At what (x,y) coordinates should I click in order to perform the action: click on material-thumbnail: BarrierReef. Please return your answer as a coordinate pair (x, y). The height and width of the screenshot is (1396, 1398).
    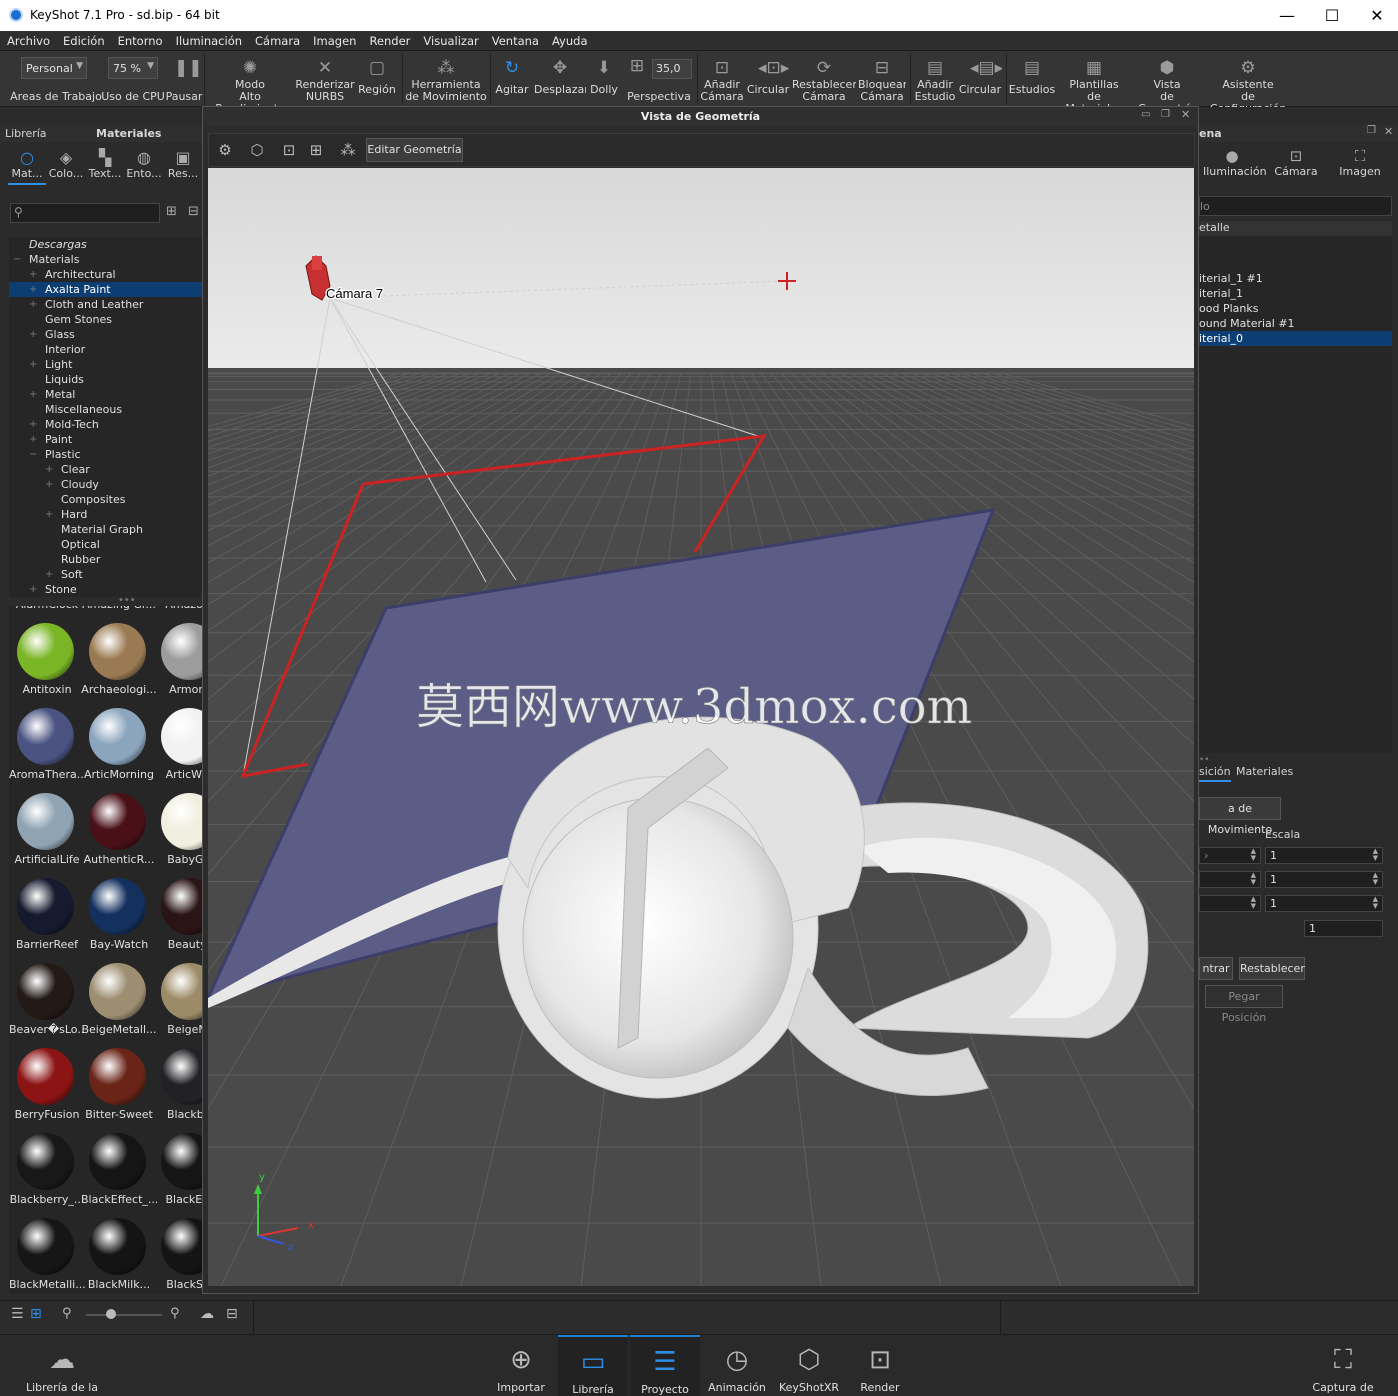
    Looking at the image, I should click on (45, 910).